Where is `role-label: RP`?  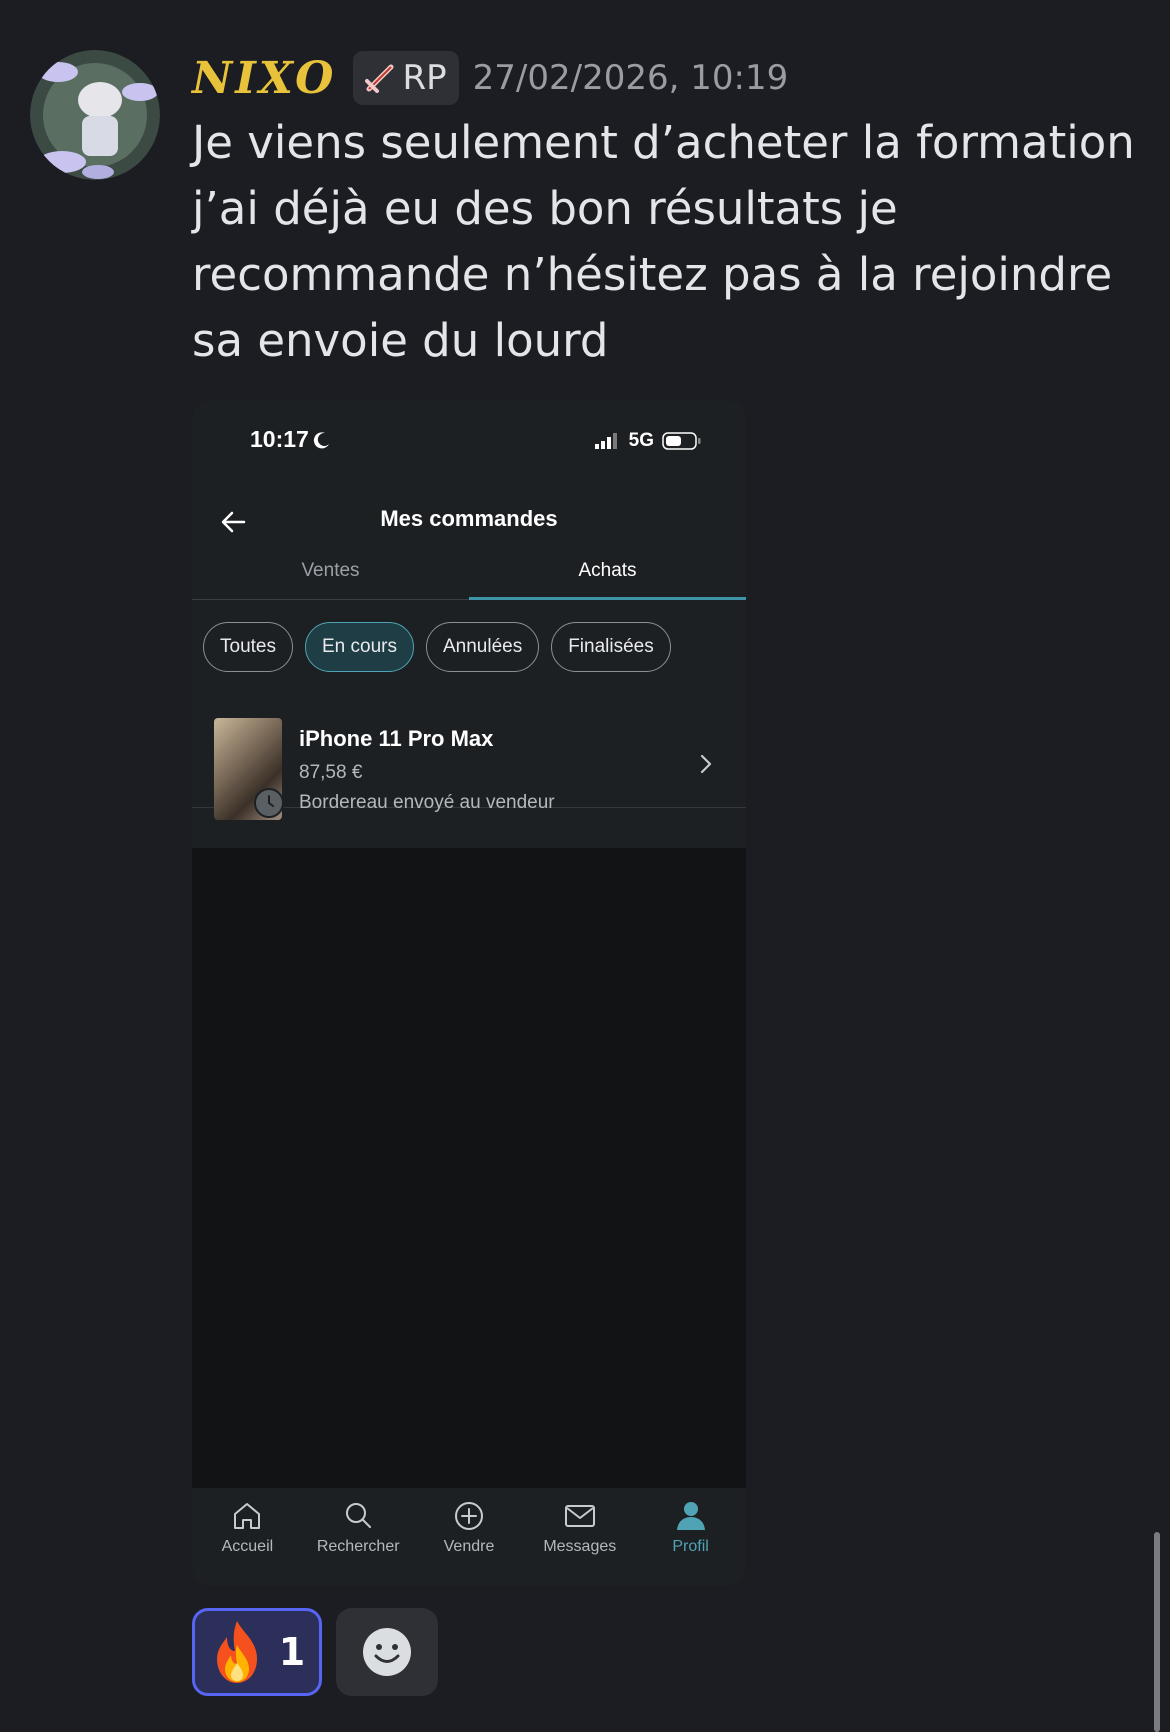 role-label: RP is located at coordinates (424, 78).